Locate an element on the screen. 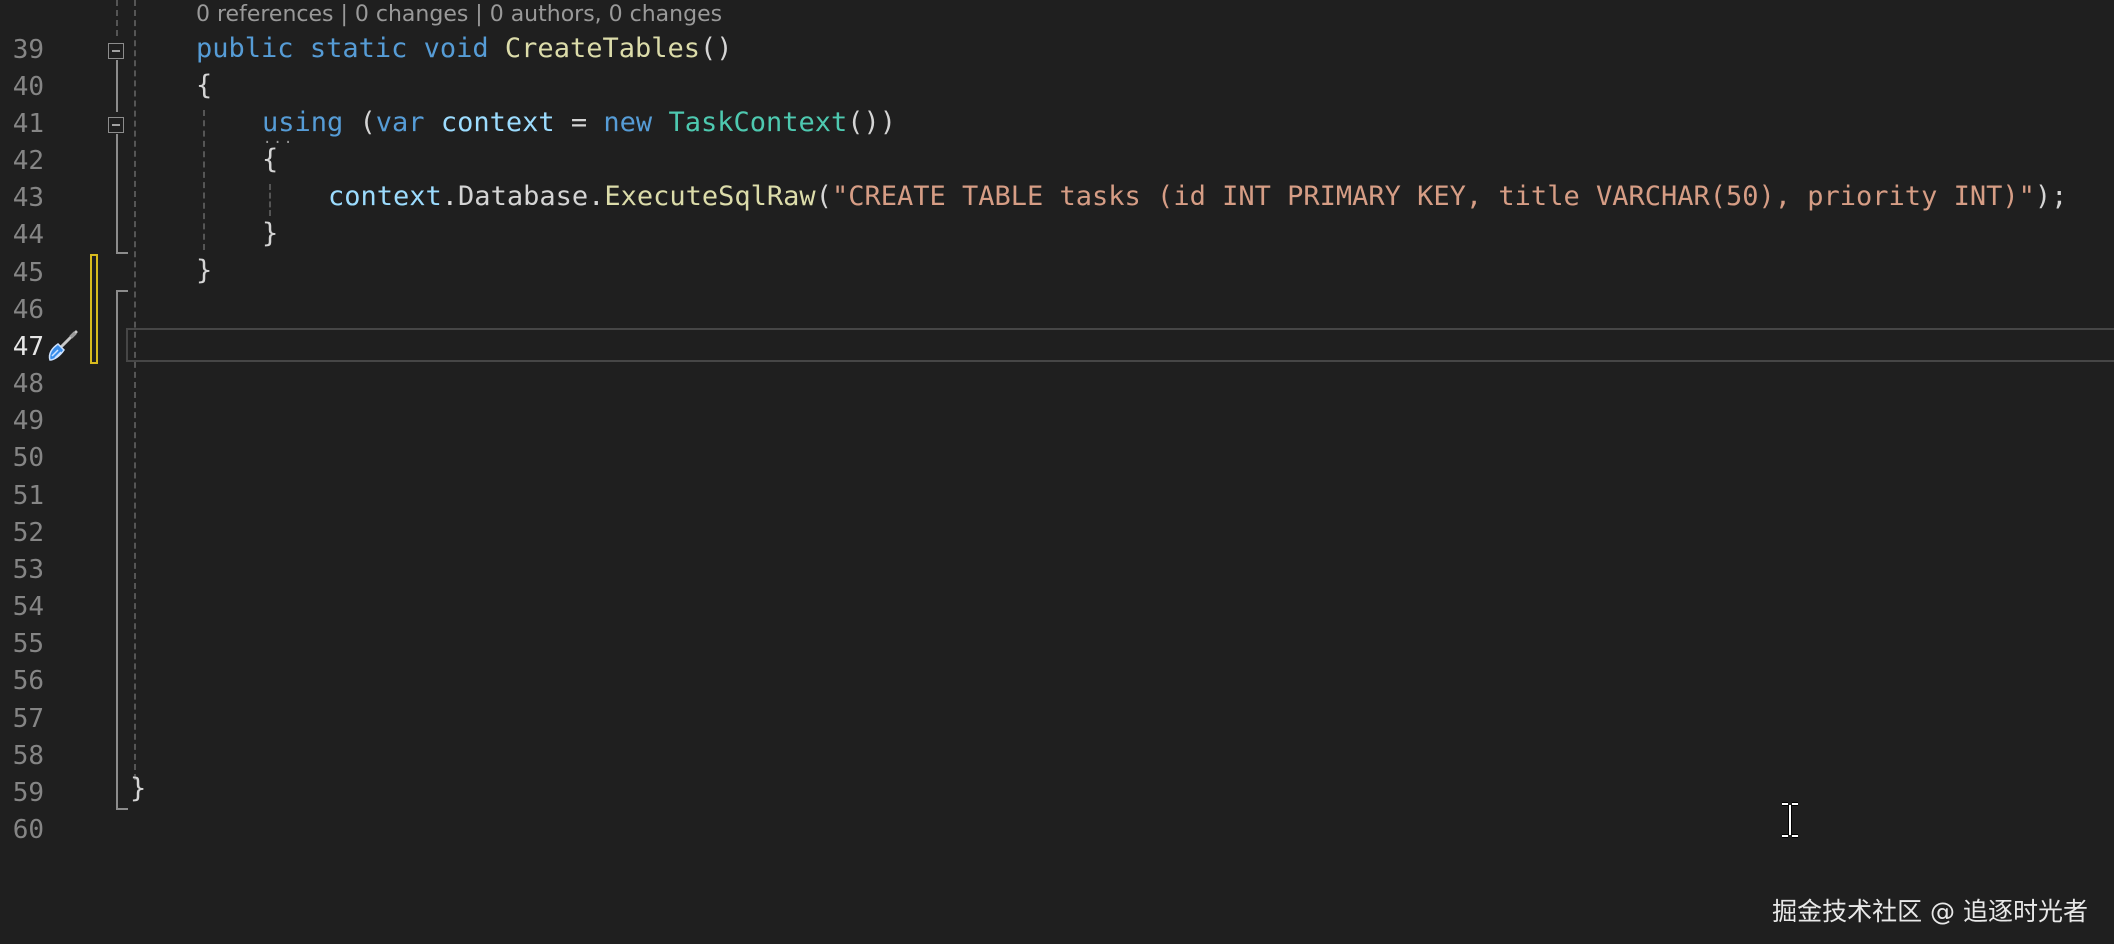 The width and height of the screenshot is (2114, 944). keyword-token: var is located at coordinates (400, 122).